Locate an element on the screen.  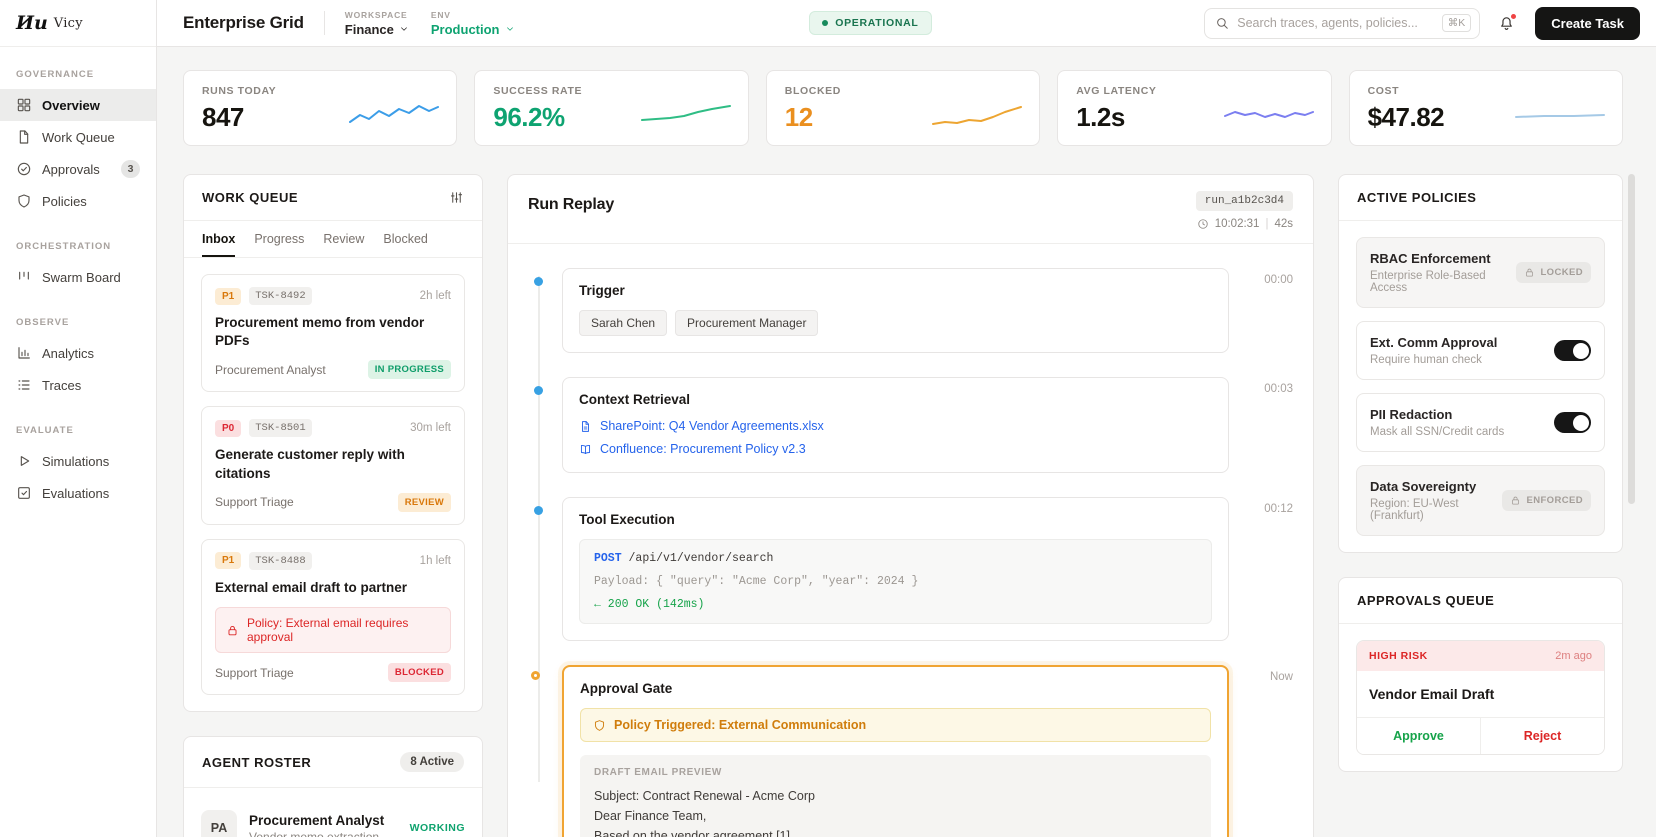
approvals-count-badge: 3 is located at coordinates (130, 169).